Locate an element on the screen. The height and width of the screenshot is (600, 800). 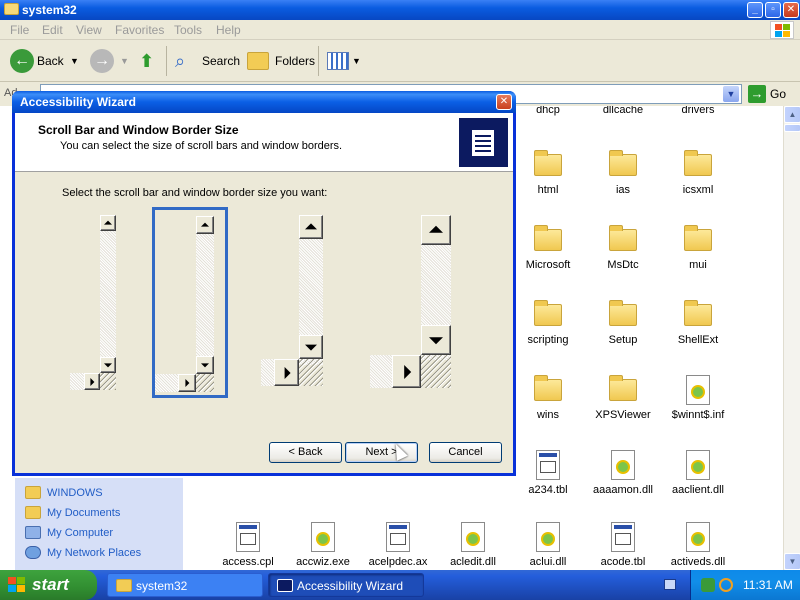
file-item: ShellExt is located at coordinates (698, 331).